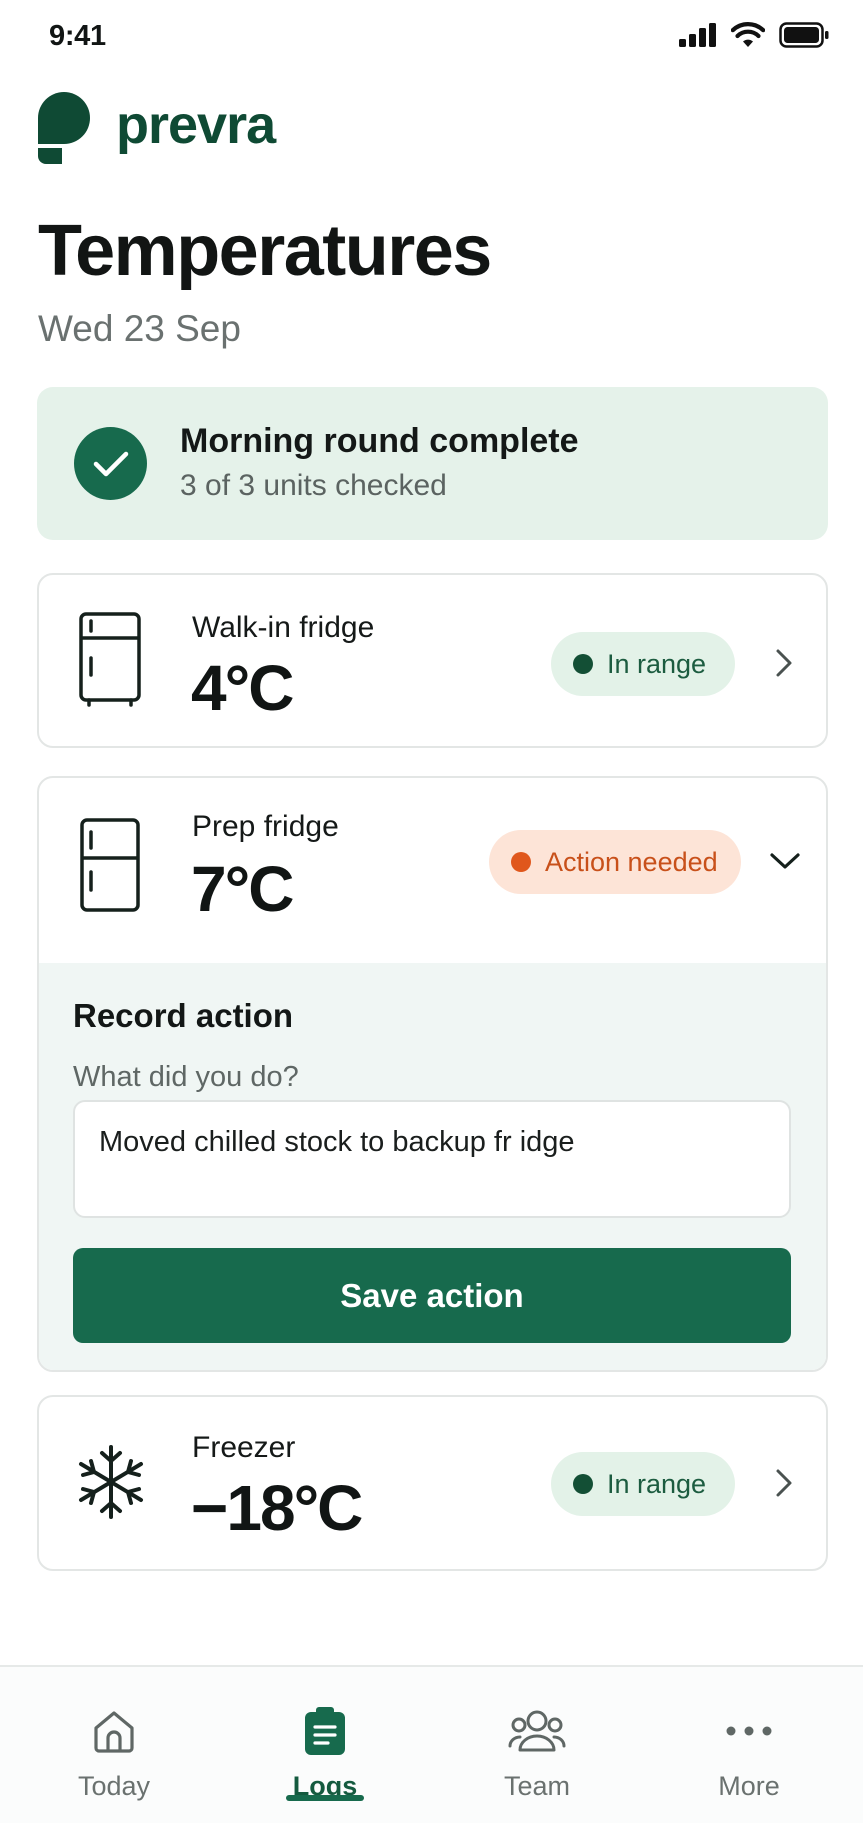 The width and height of the screenshot is (863, 1823). I want to click on nav-label: More, so click(749, 1786).